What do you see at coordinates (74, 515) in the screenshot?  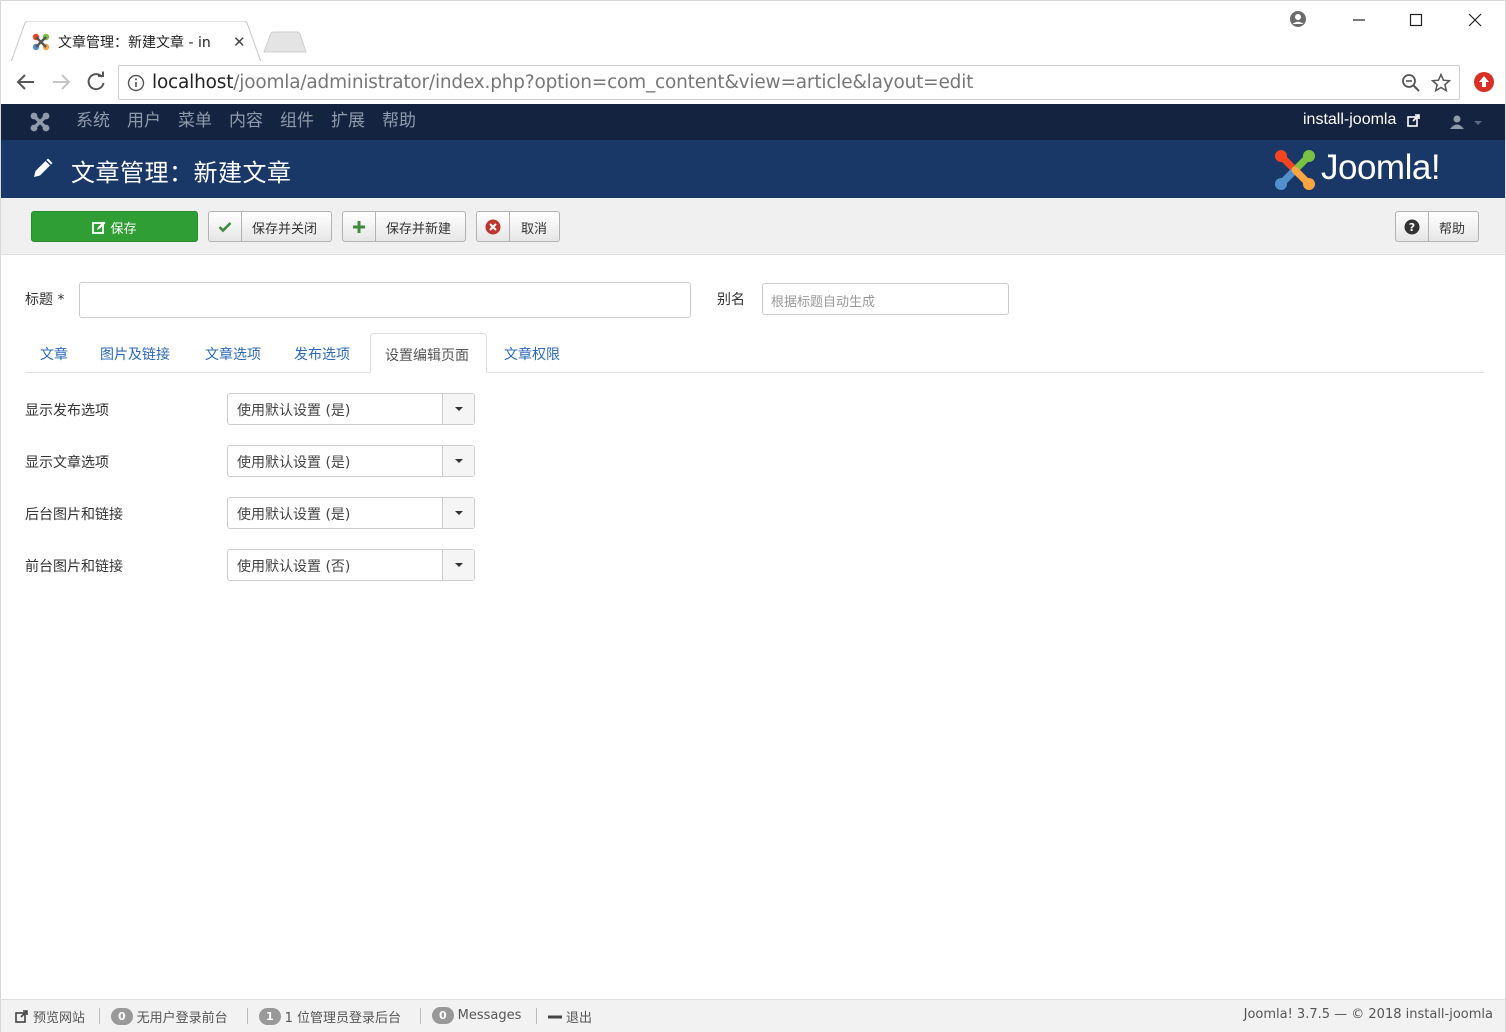 I see `setting-label: 后台图片和链接` at bounding box center [74, 515].